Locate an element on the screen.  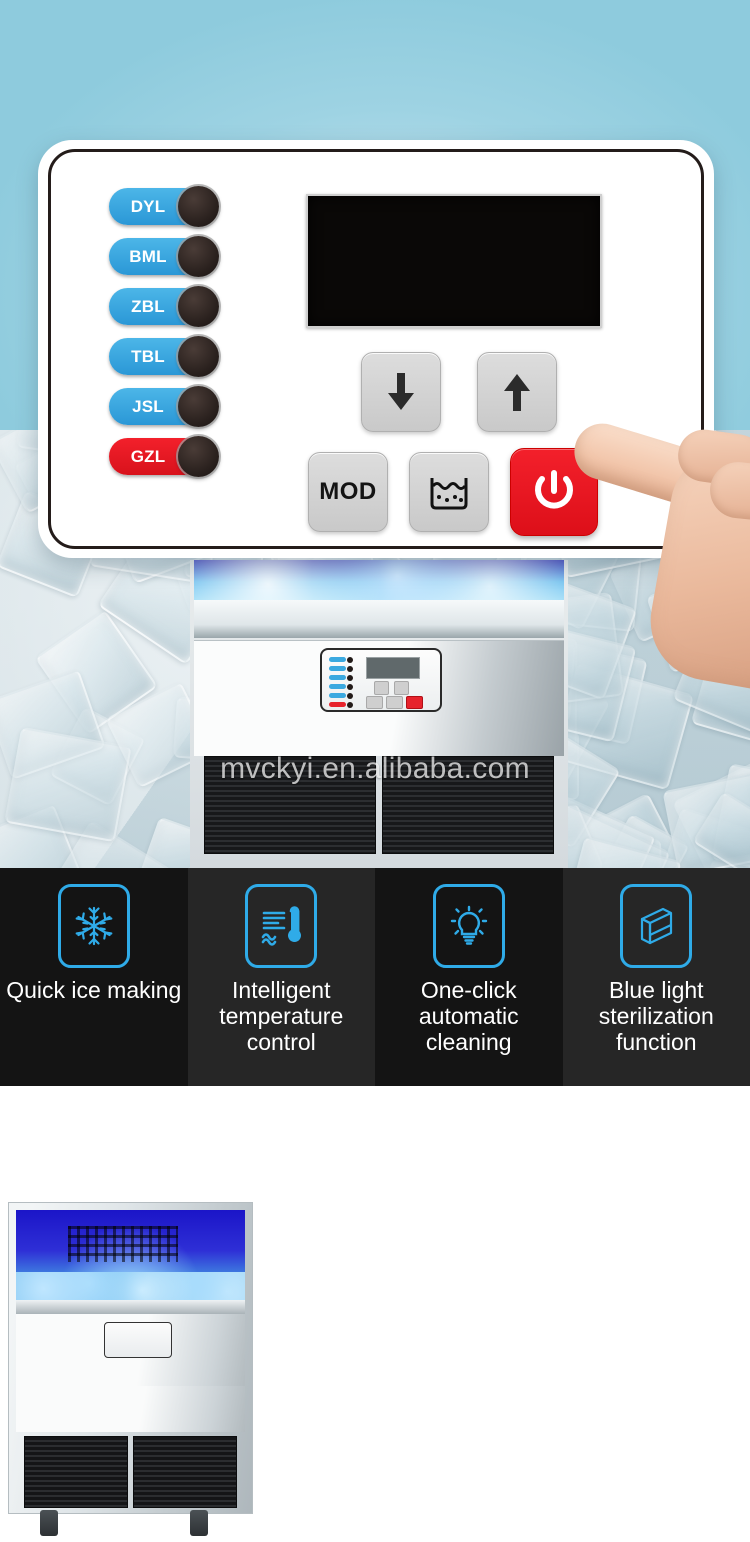
indicator-zbl: ZBL is located at coordinates (164, 306).